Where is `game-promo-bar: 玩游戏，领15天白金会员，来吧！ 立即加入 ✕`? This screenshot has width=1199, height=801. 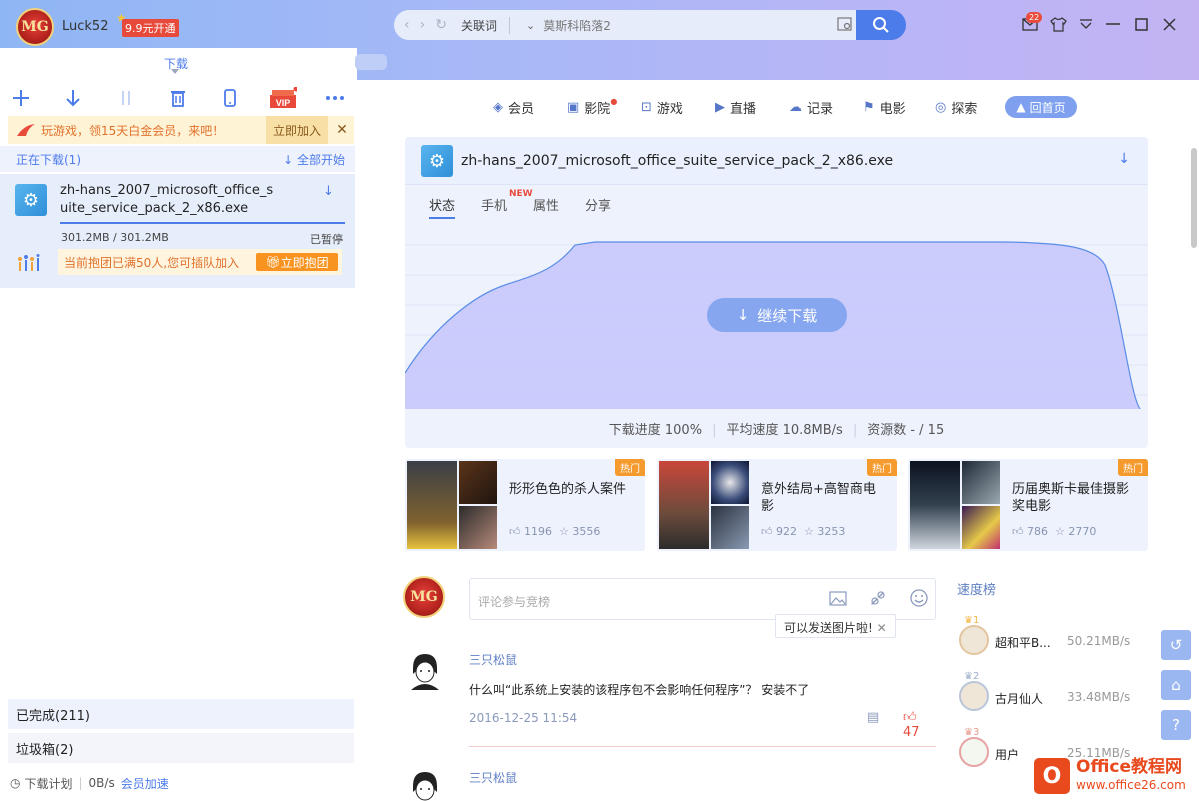
game-promo-bar: 玩游戏，领15天白金会员，来吧！ 立即加入 ✕ is located at coordinates (181, 130).